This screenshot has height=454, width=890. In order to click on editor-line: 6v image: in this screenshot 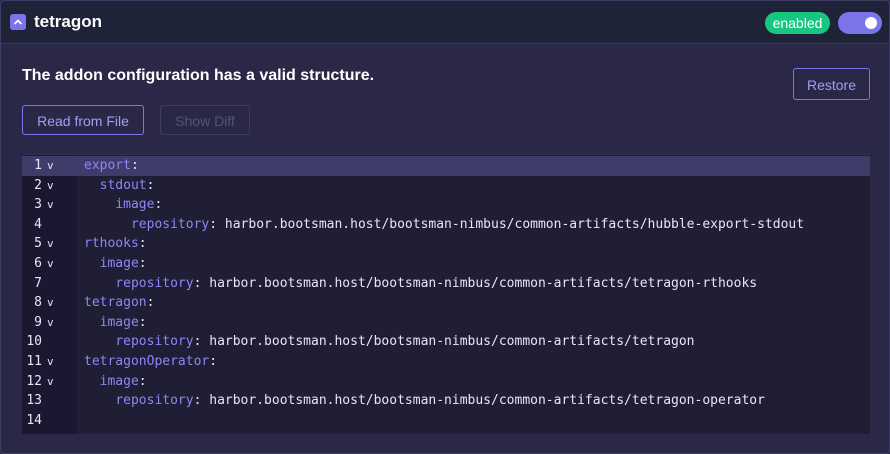, I will do `click(446, 264)`.